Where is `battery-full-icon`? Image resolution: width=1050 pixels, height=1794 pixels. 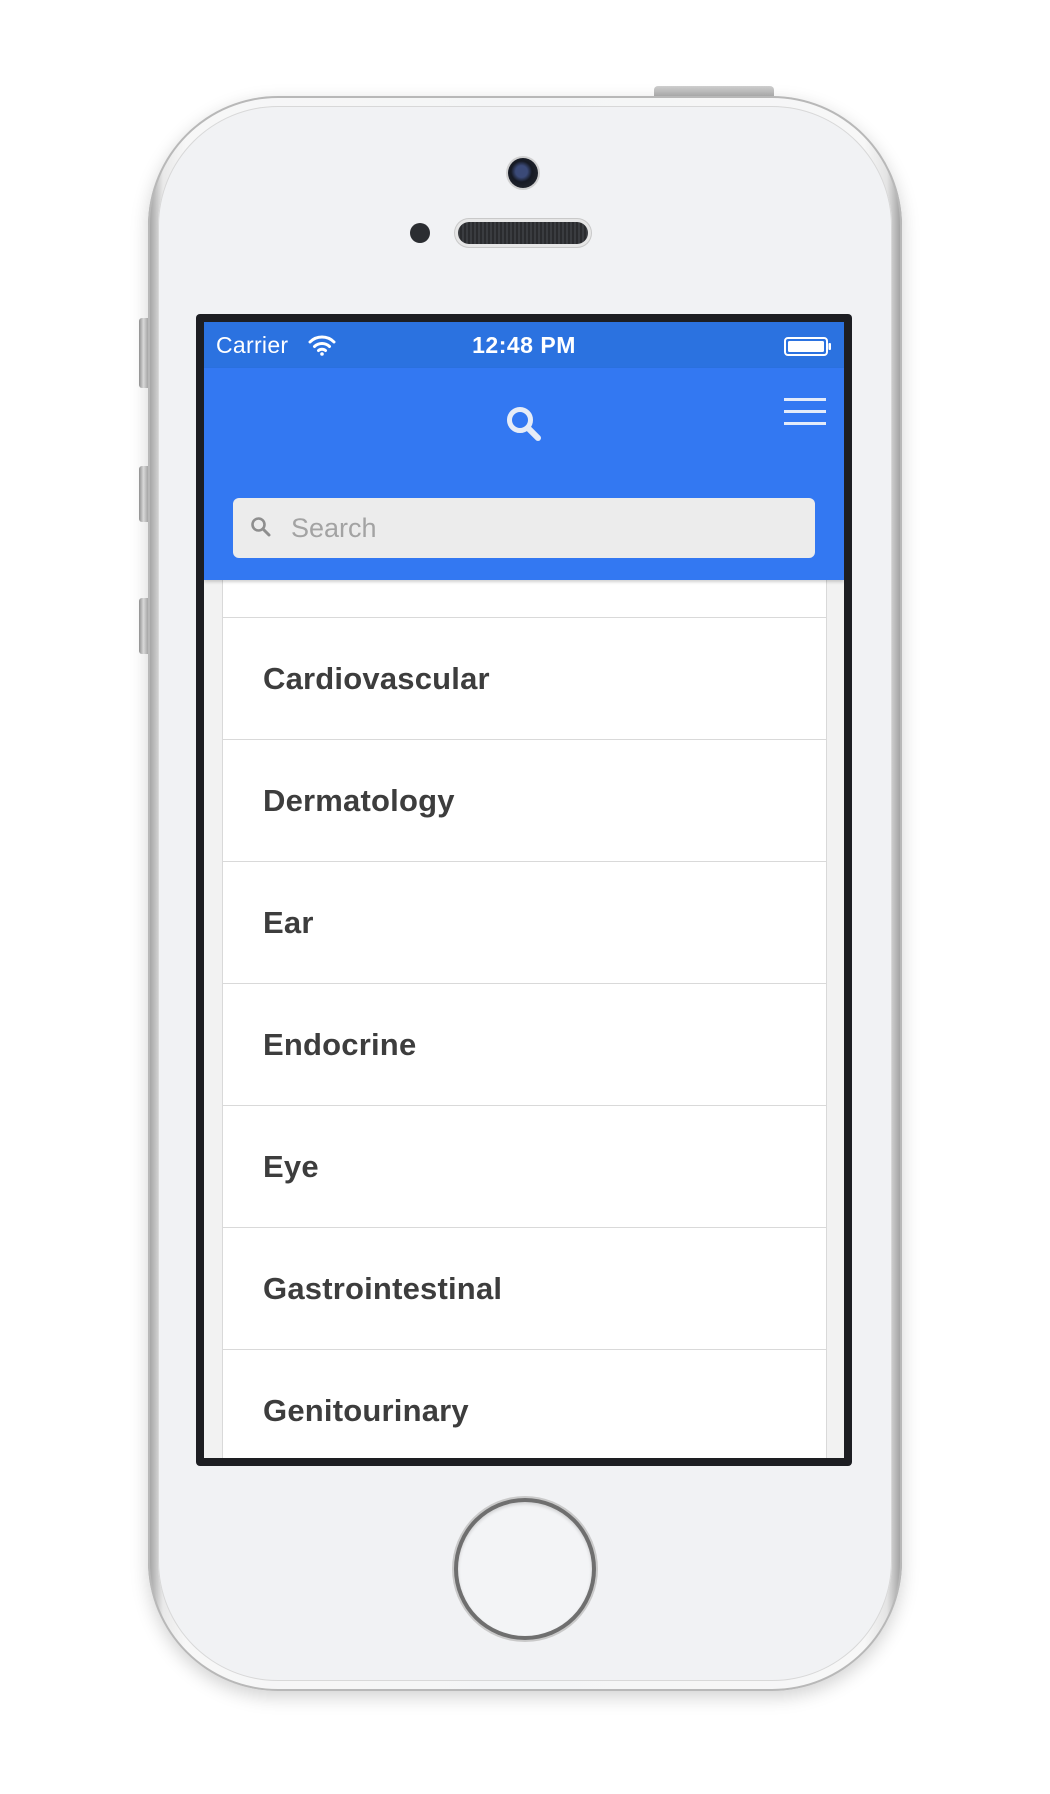 battery-full-icon is located at coordinates (807, 346).